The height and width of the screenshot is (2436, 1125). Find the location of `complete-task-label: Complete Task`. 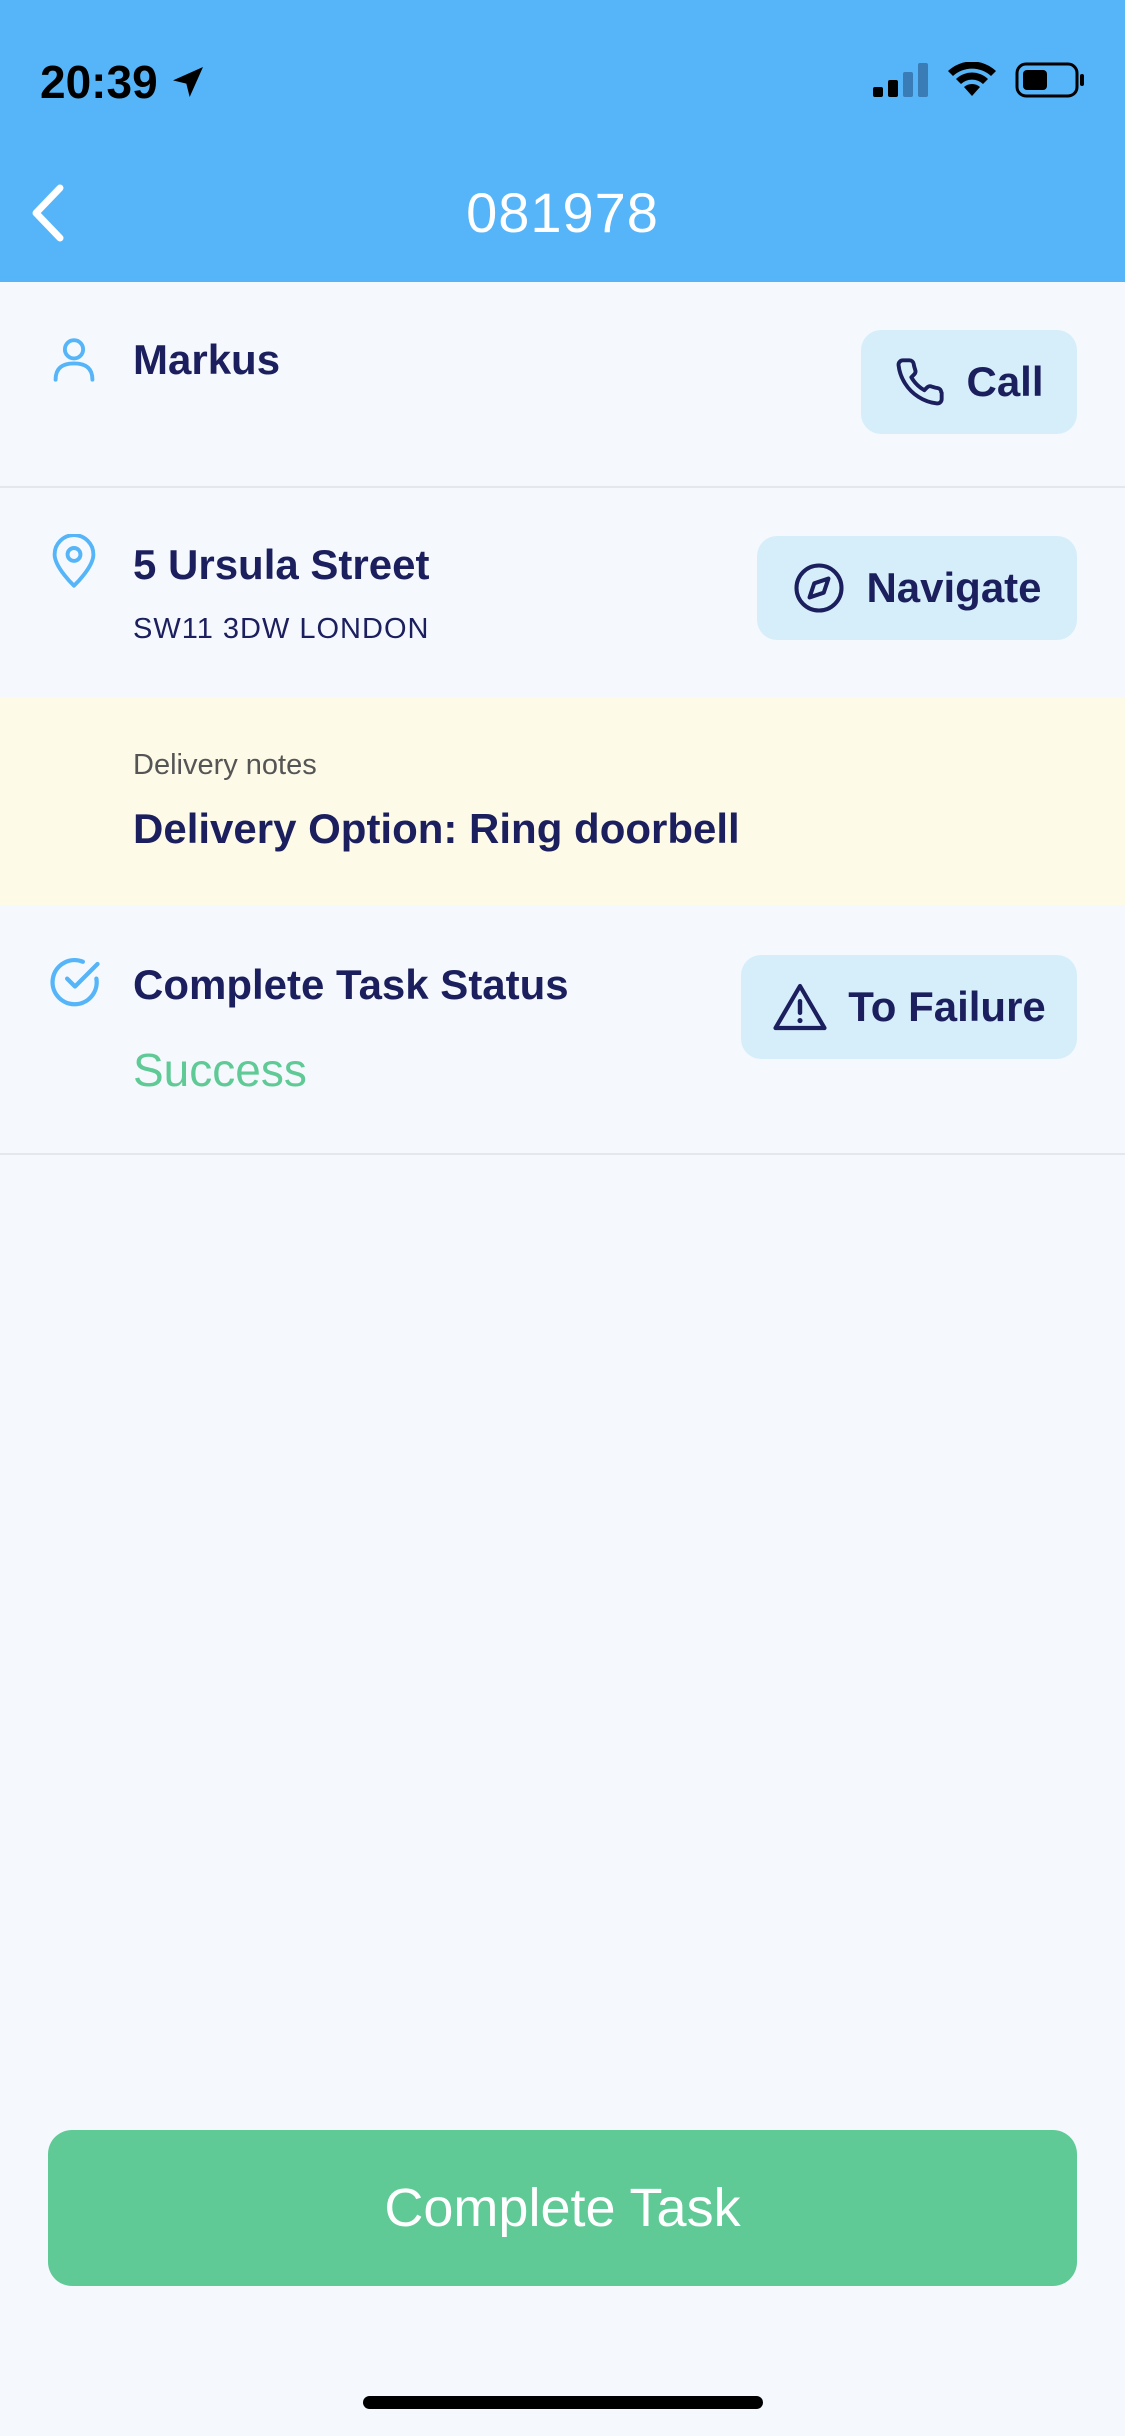

complete-task-label: Complete Task is located at coordinates (562, 2208).